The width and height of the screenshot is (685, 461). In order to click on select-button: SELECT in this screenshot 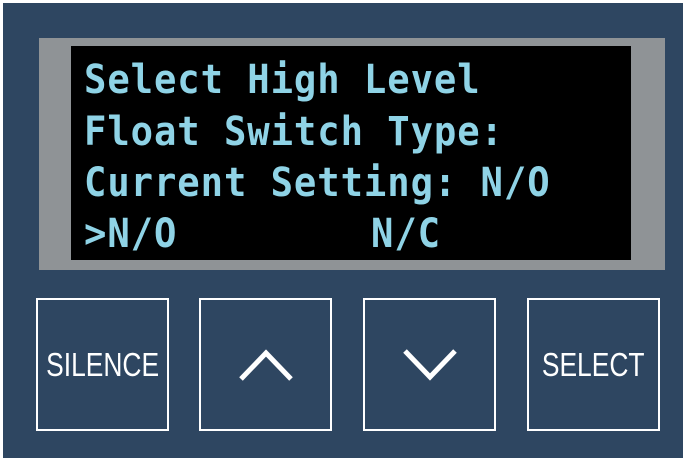, I will do `click(593, 364)`.